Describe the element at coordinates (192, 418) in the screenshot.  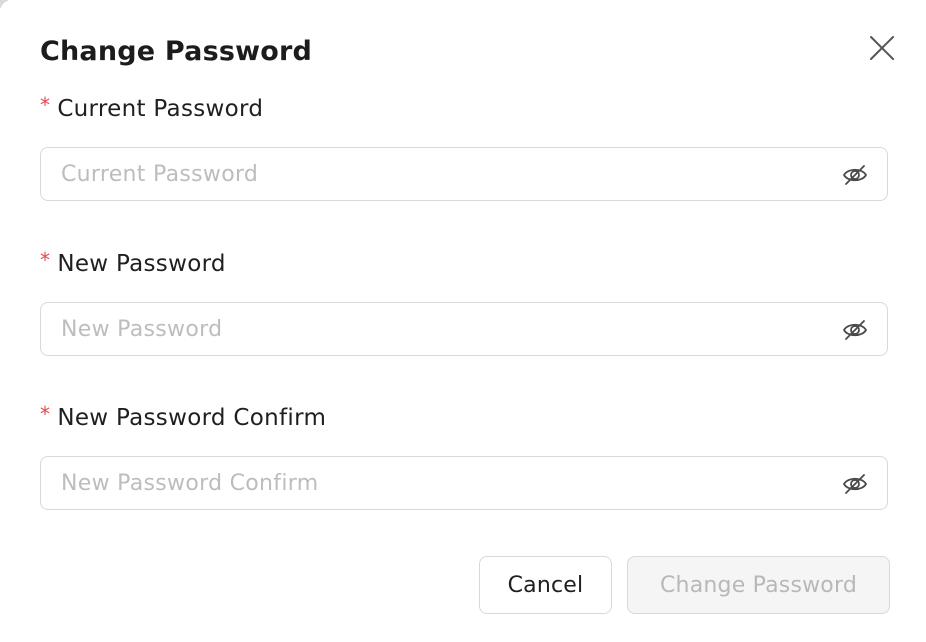
I see `confirm-password-label-text: New Password Confirm` at that location.